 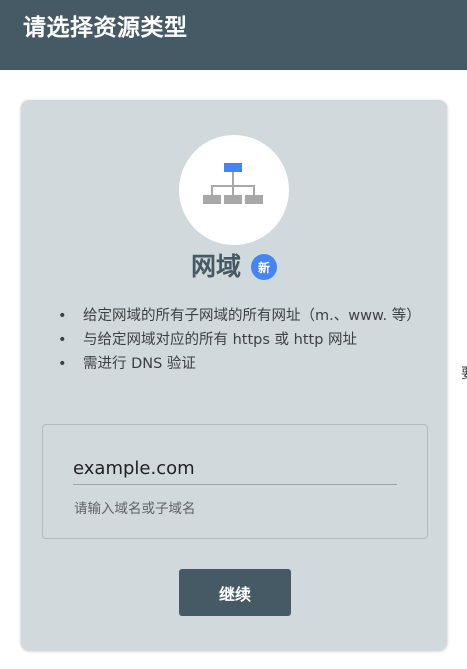 I want to click on feature-text: 需进行 DNS 验证, so click(x=139, y=364).